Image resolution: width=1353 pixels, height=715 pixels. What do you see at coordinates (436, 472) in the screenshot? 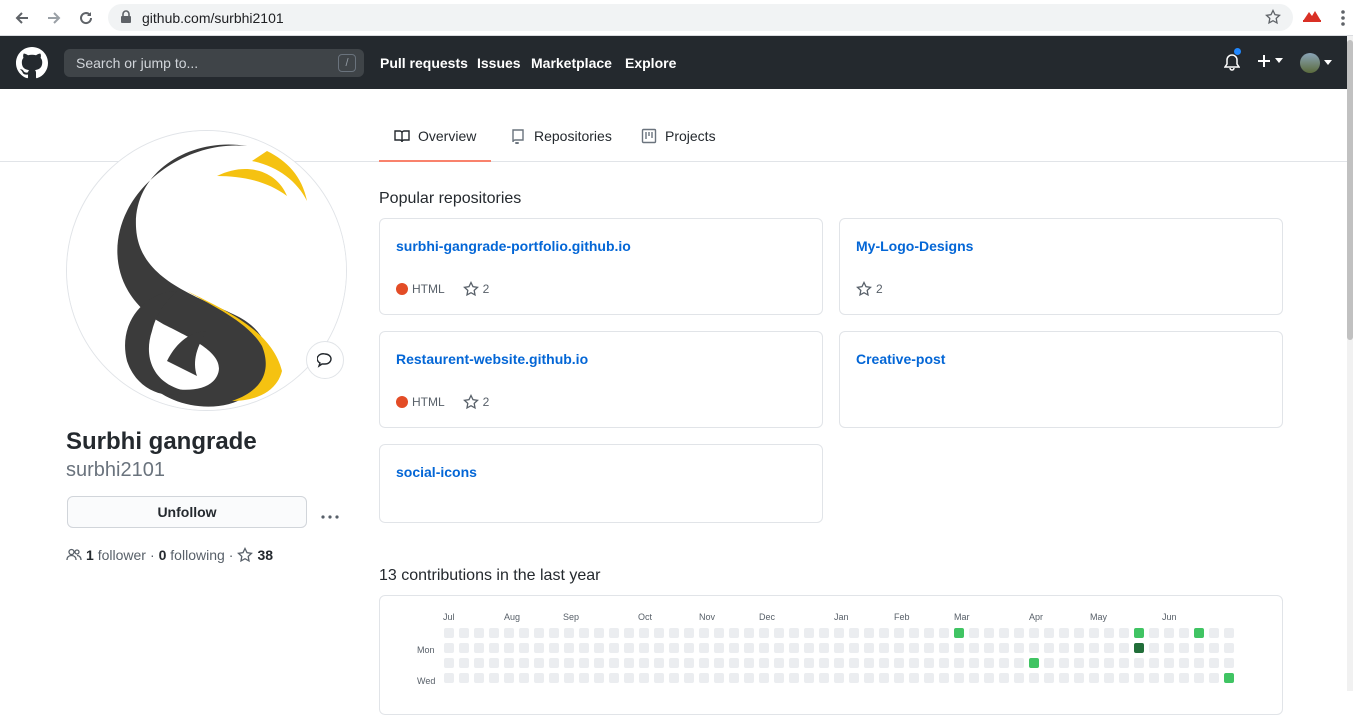
I see `repo-link: social-icons` at bounding box center [436, 472].